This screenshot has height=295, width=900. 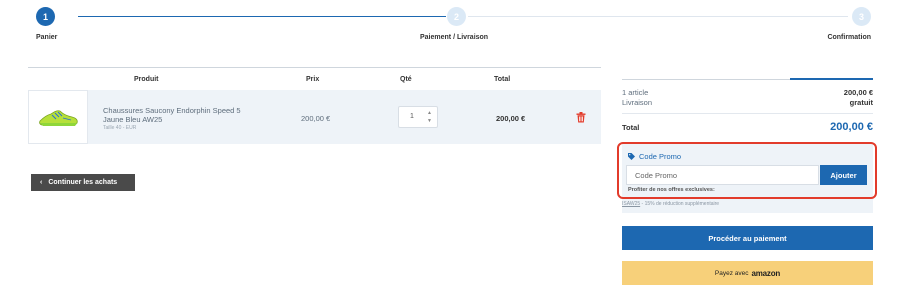 I want to click on chevron-left-icon: ‹, so click(x=41, y=182).